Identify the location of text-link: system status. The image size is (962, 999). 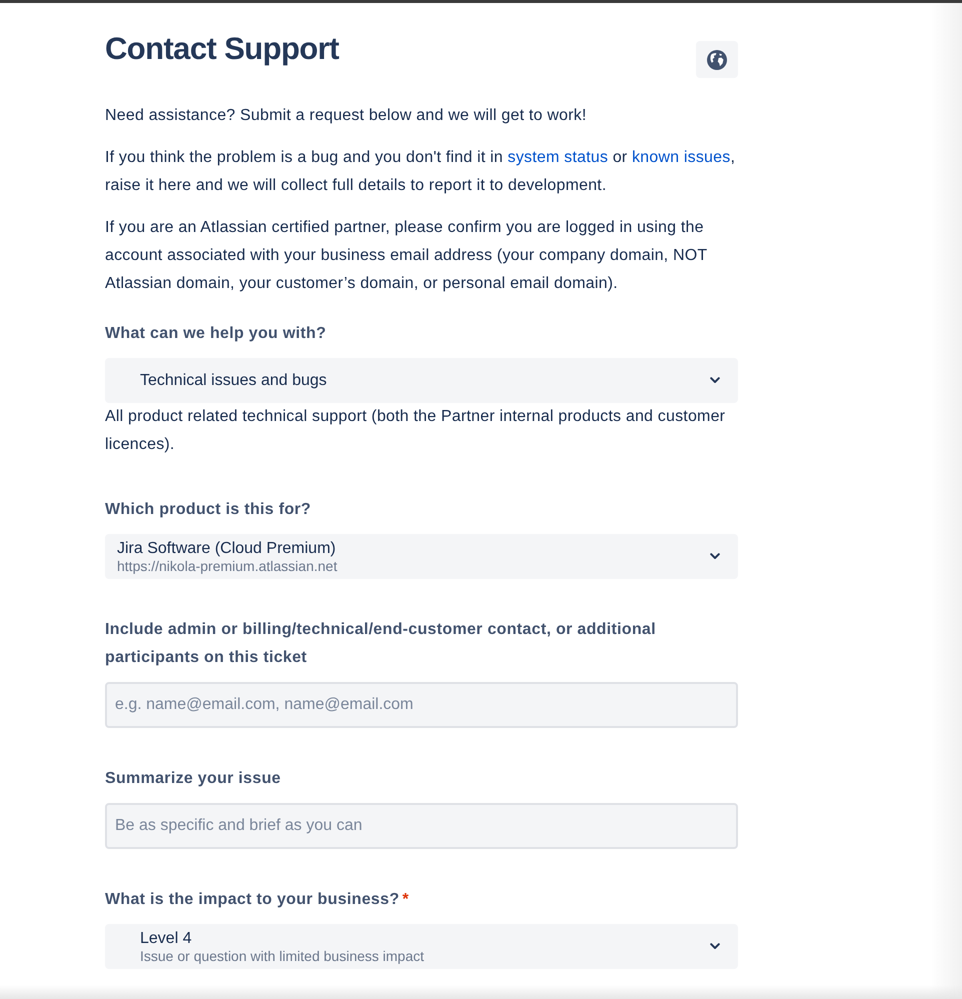
(558, 157).